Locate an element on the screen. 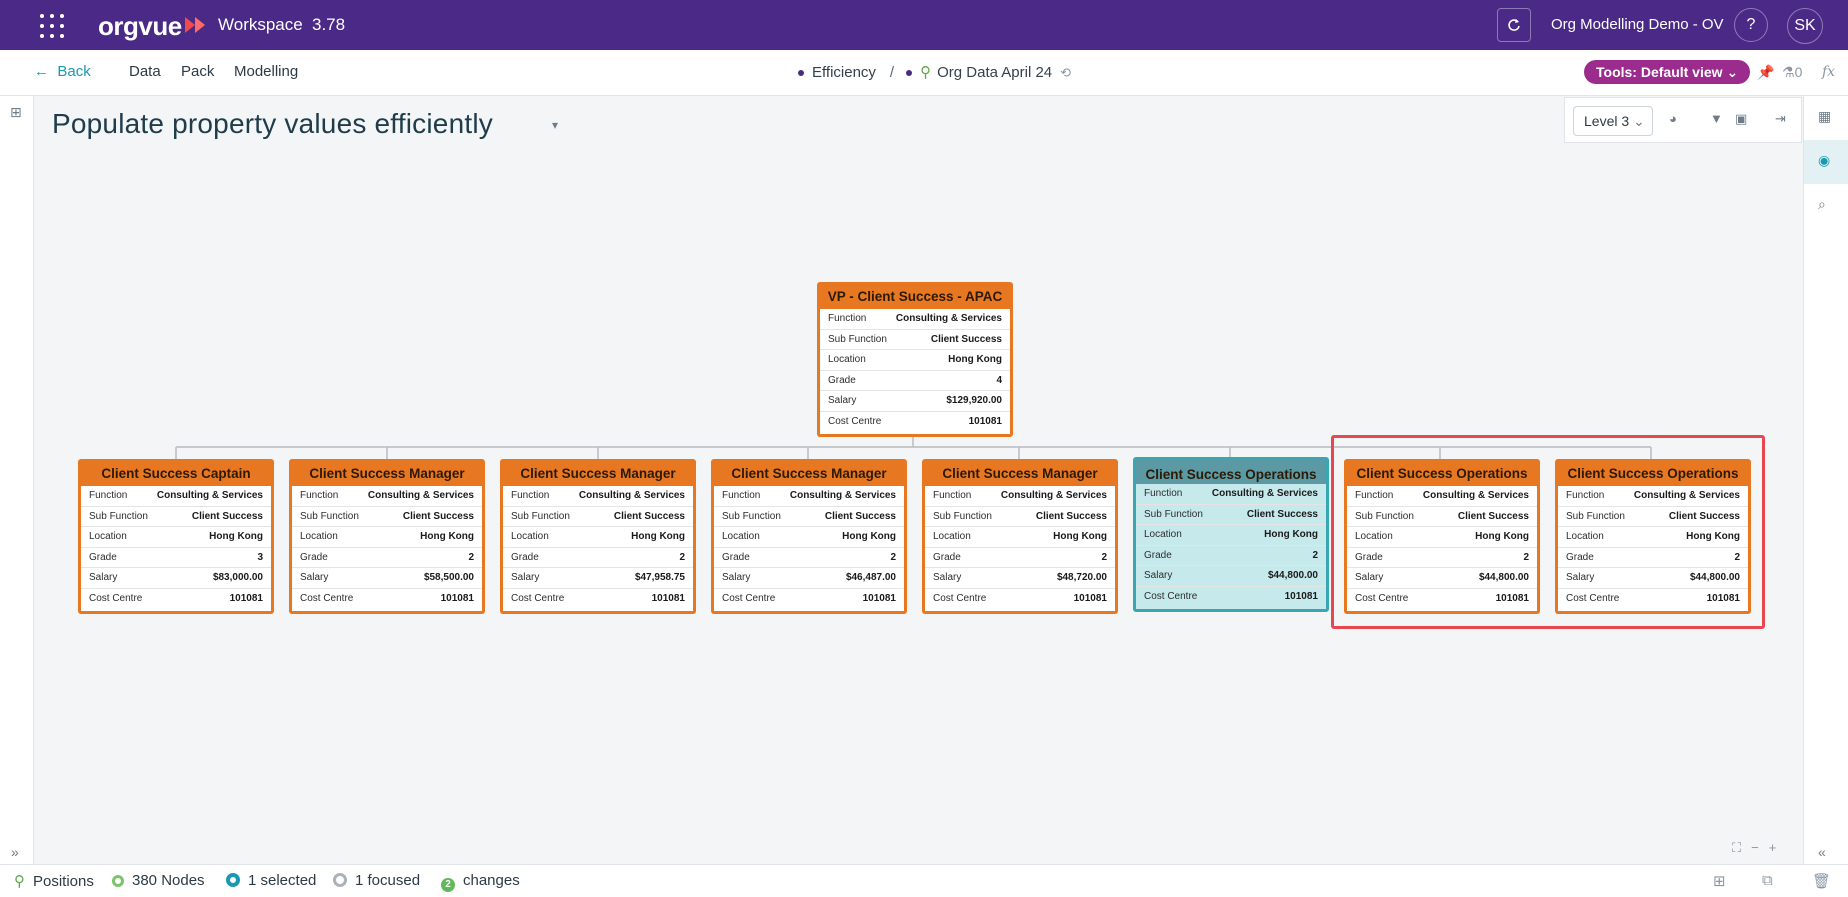  delete-icon: 🗑 is located at coordinates (1821, 881).